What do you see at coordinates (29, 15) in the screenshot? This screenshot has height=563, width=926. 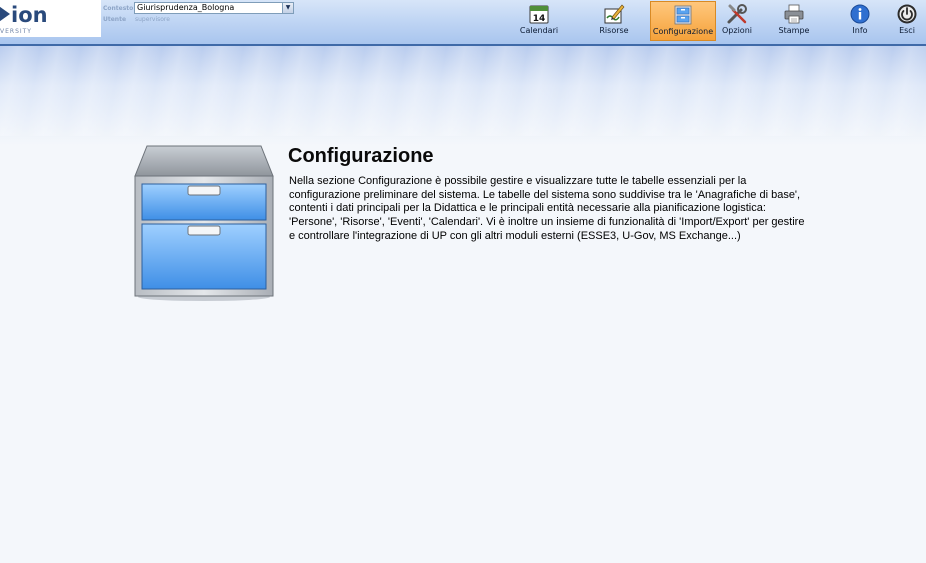 I see `logo-text: ion` at bounding box center [29, 15].